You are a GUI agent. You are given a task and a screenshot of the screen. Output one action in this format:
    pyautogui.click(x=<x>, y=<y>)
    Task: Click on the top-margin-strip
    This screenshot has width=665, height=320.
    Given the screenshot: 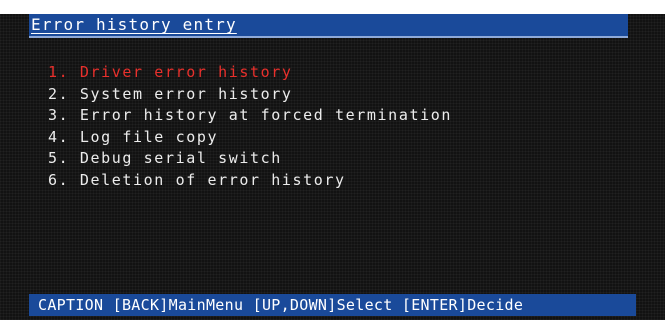 What is the action you would take?
    pyautogui.click(x=332, y=7)
    